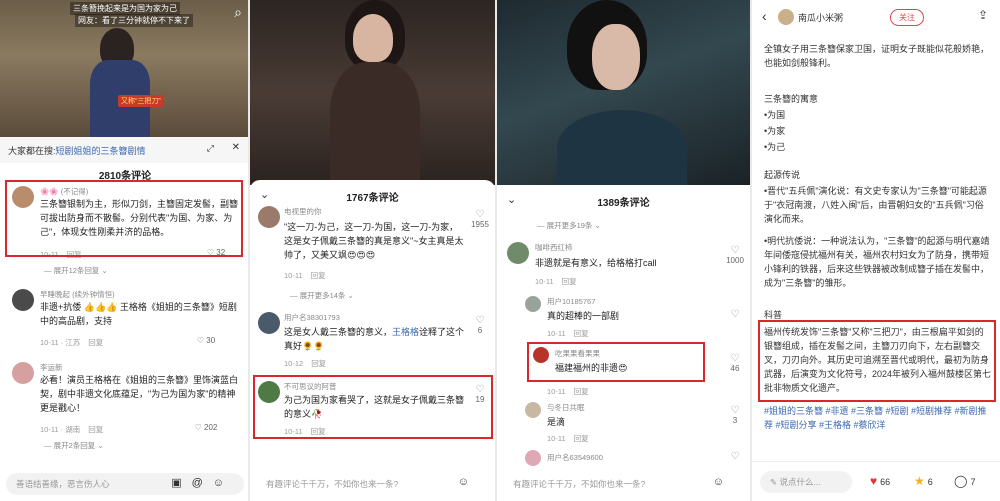  What do you see at coordinates (877, 56) in the screenshot?
I see `article-intro: 全镇女子用三条簪保家卫国，证明女子既能似花般娇艳，也能如剑般锋利。` at bounding box center [877, 56].